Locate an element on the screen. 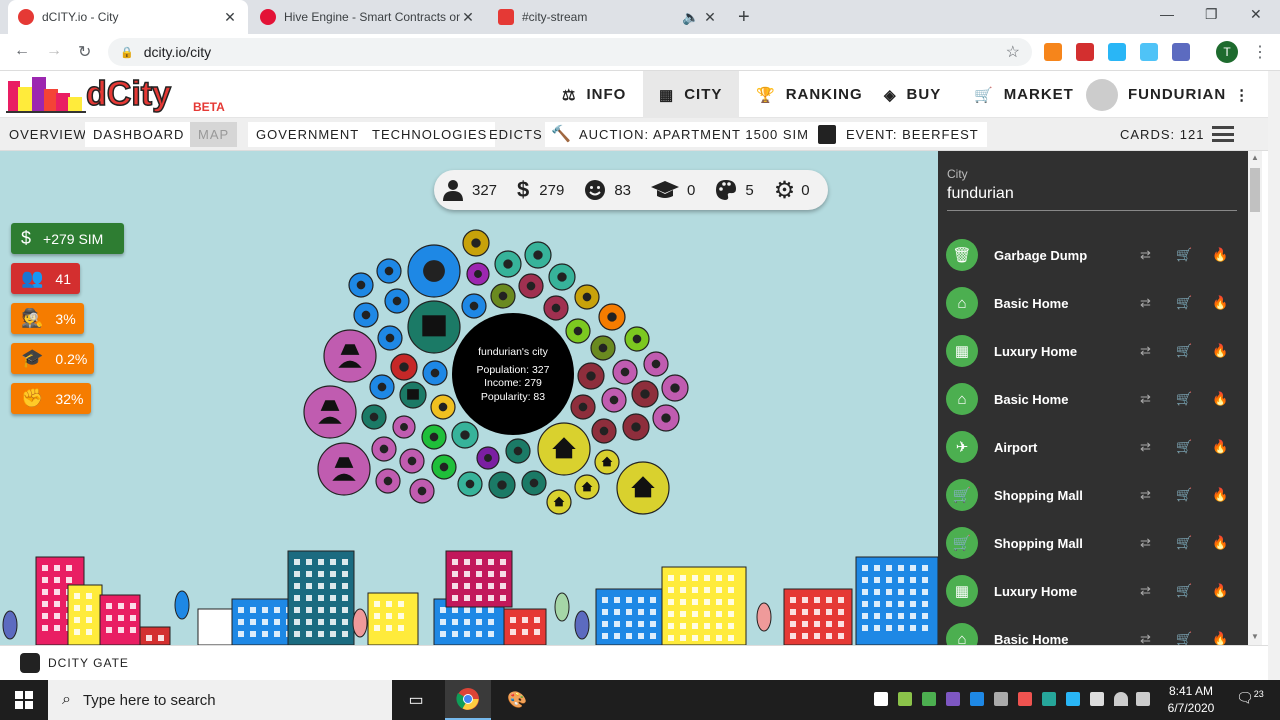  subnav-map: MAP is located at coordinates (214, 134).